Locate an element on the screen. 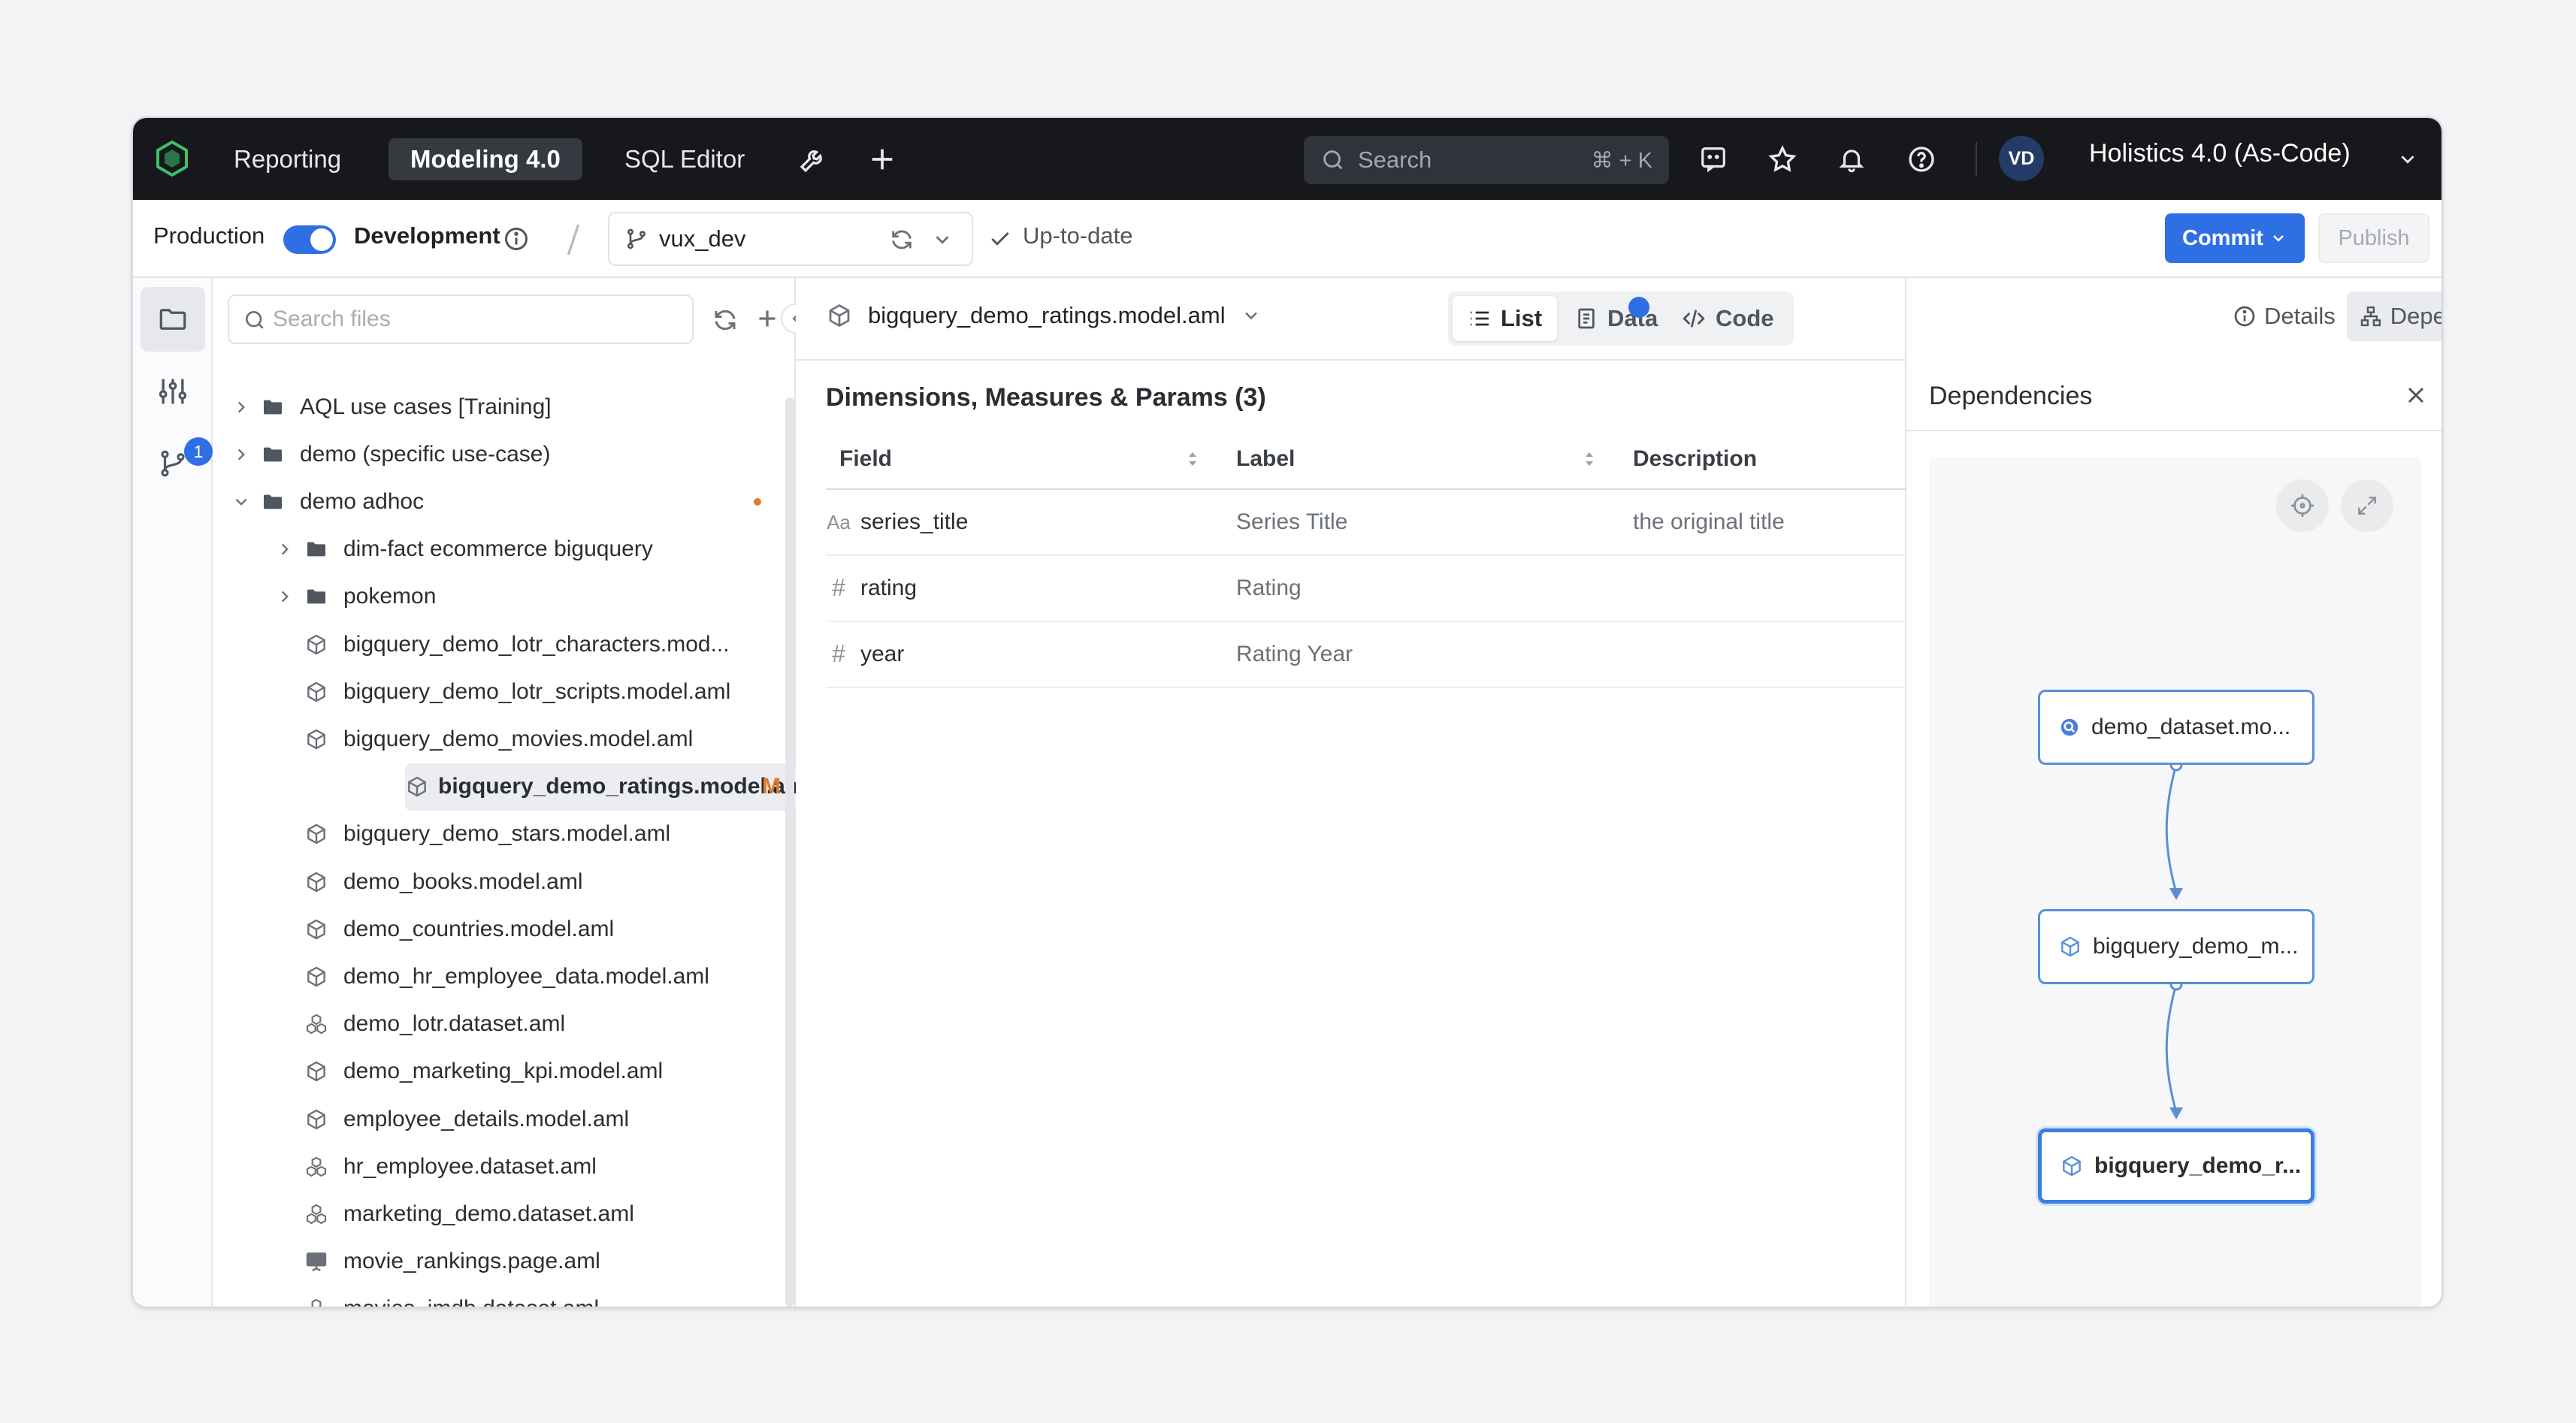 The image size is (2576, 1423). file-item: bigquery_demo_stars.model.aml is located at coordinates (506, 834).